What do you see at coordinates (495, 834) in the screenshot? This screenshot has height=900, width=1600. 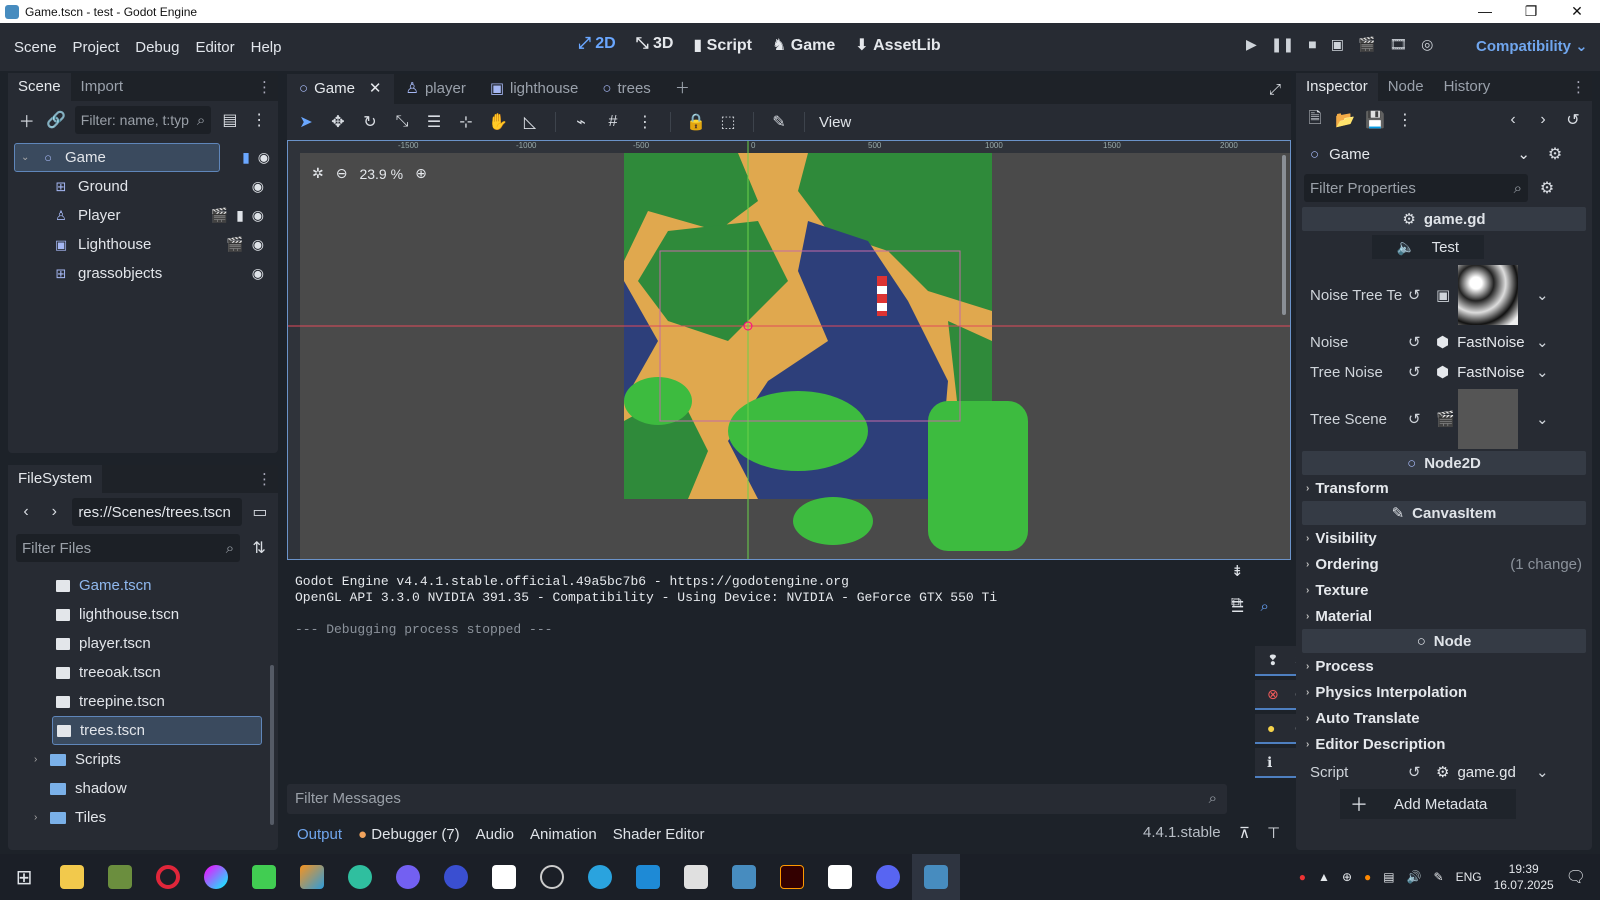 I see `tab-audio: Audio` at bounding box center [495, 834].